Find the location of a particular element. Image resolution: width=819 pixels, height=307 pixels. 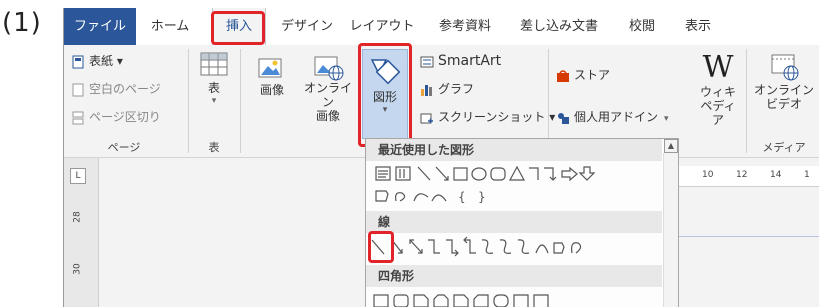

addins-icon is located at coordinates (563, 118).